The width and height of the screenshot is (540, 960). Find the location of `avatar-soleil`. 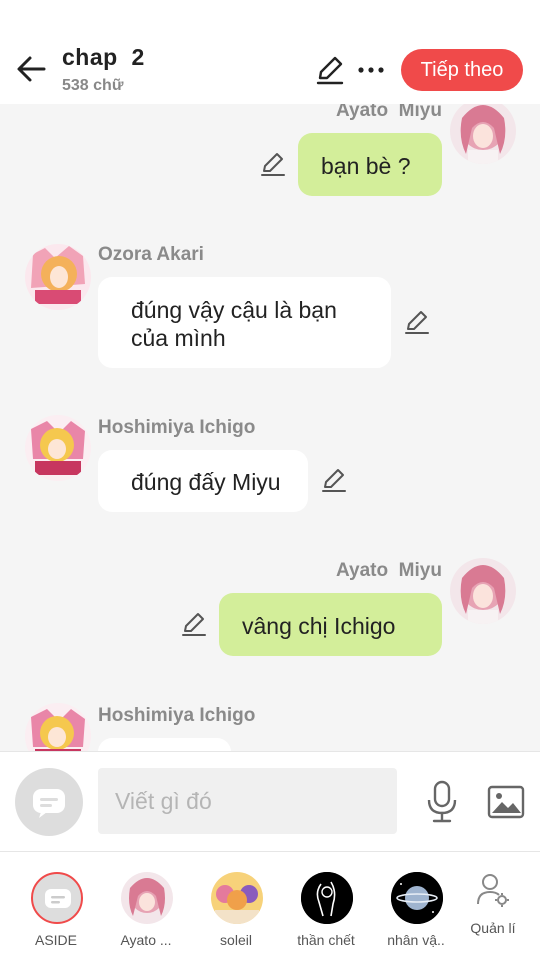

avatar-soleil is located at coordinates (237, 898).